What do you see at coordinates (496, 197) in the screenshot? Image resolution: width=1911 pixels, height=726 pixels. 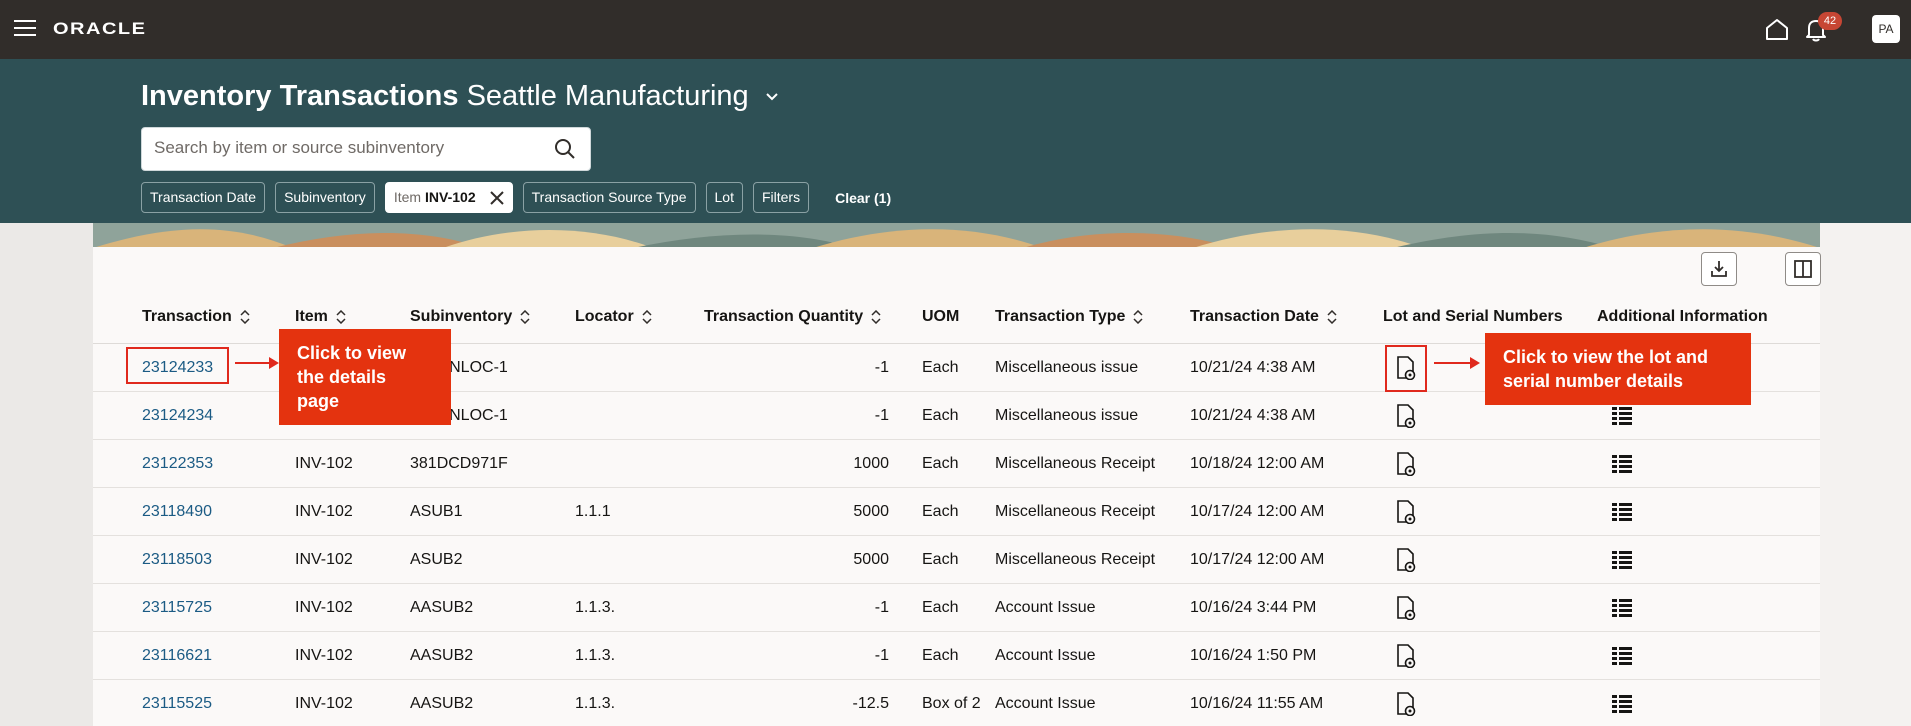 I see `close-icon` at bounding box center [496, 197].